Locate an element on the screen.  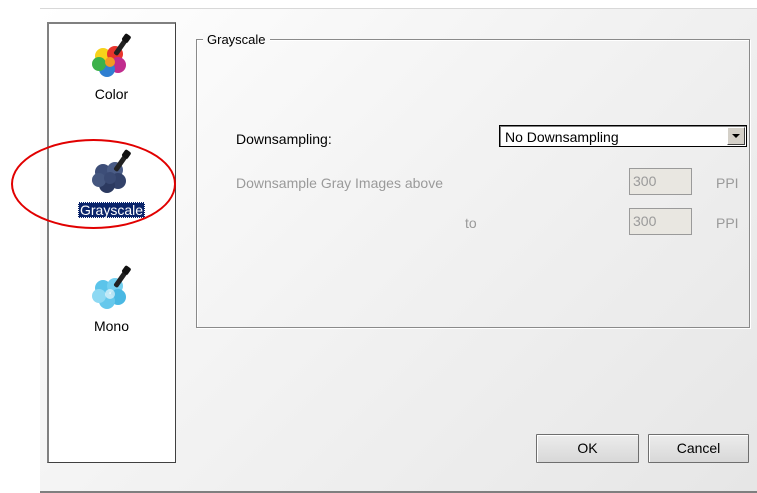
downsample-to-unit: PPI is located at coordinates (727, 223).